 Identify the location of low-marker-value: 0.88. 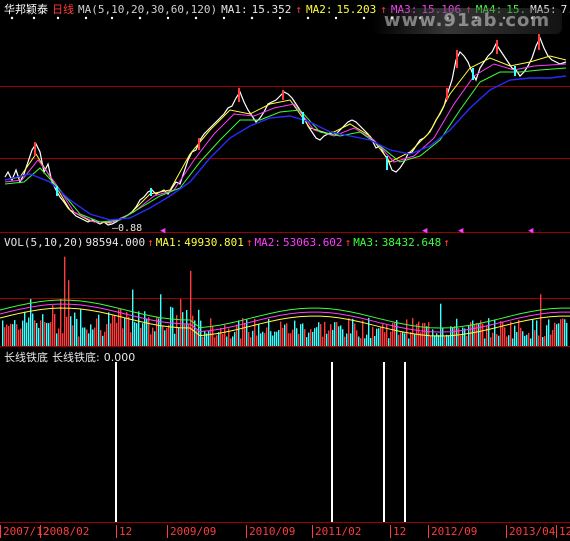
(130, 228).